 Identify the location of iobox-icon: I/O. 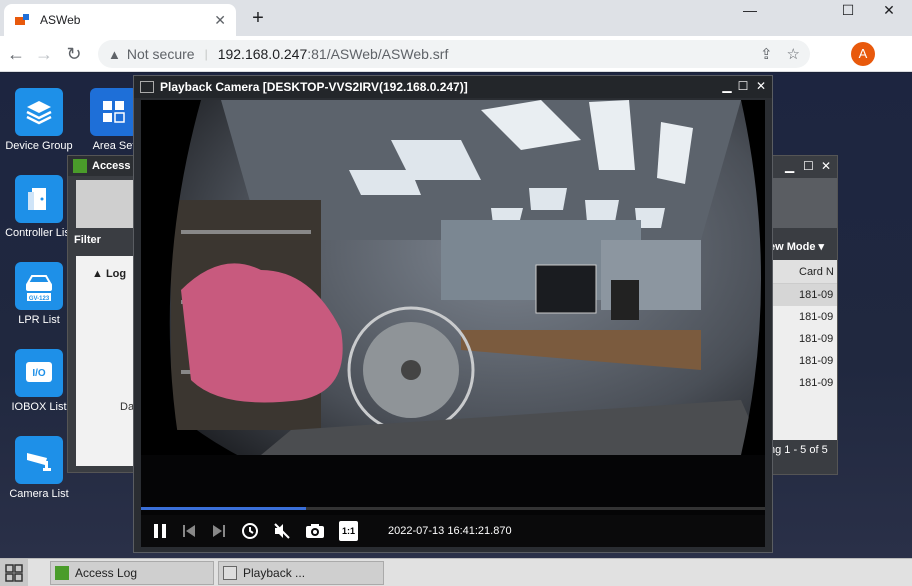
(39, 373).